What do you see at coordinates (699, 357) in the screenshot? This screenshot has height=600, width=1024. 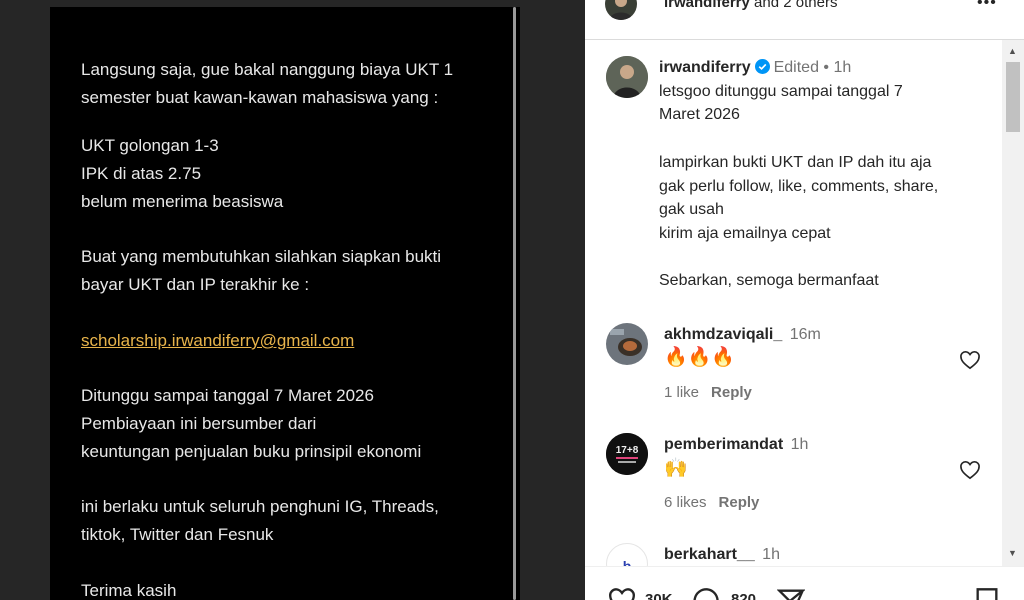 I see `comment-text: 🔥🔥🔥` at bounding box center [699, 357].